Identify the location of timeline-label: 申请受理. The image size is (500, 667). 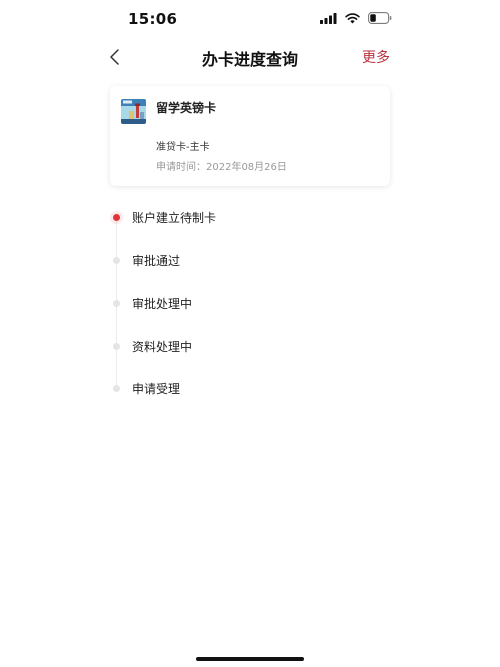
(156, 389).